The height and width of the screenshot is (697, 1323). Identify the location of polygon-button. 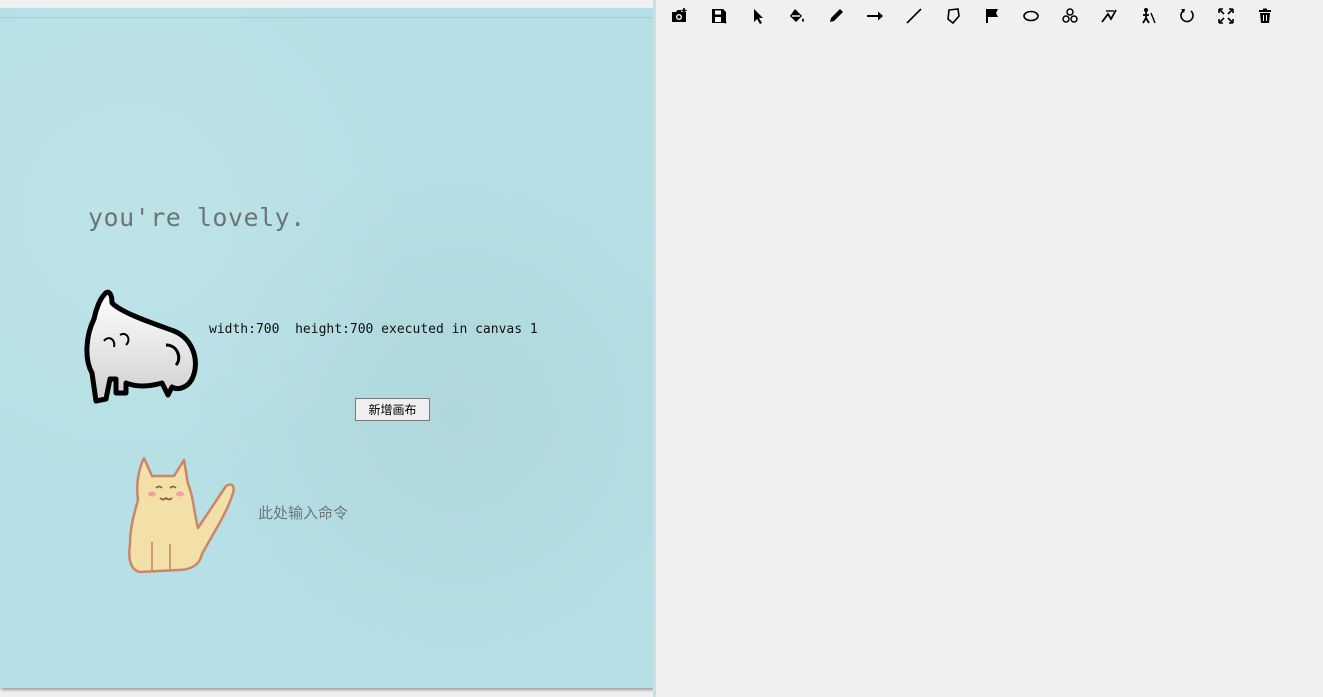
(952, 16).